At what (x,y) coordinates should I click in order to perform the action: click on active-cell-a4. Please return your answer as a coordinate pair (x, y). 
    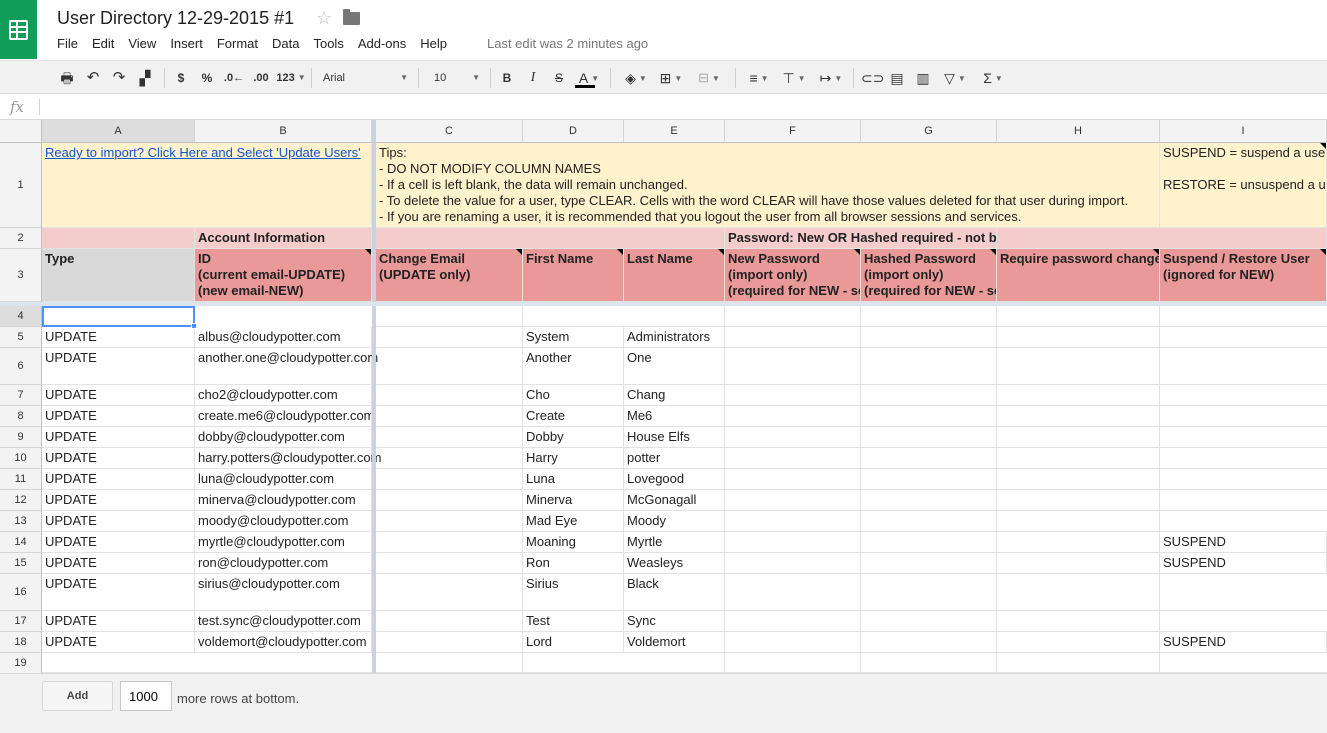
    Looking at the image, I should click on (118, 316).